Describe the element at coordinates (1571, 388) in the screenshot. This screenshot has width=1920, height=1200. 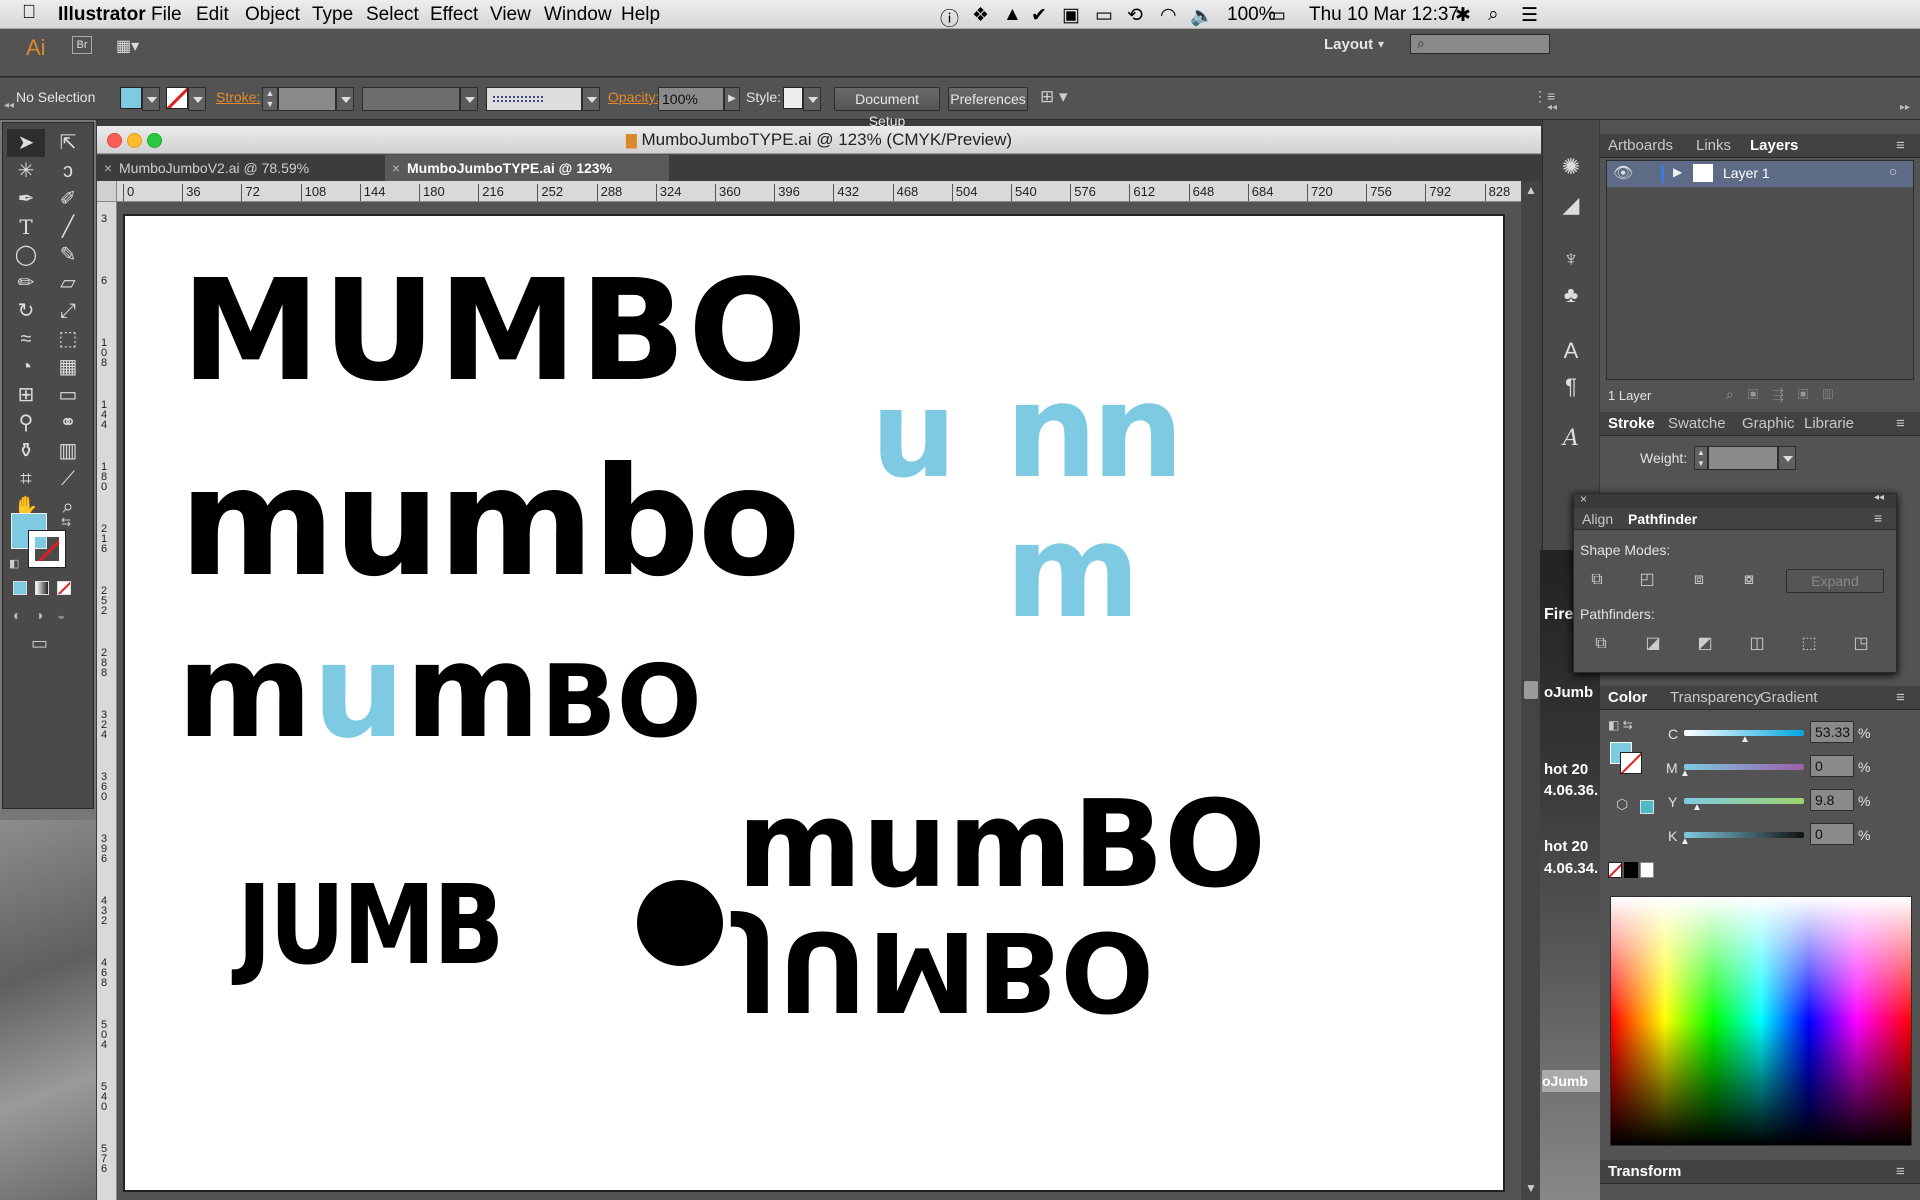
I see `paragraph-icon: ¶` at that location.